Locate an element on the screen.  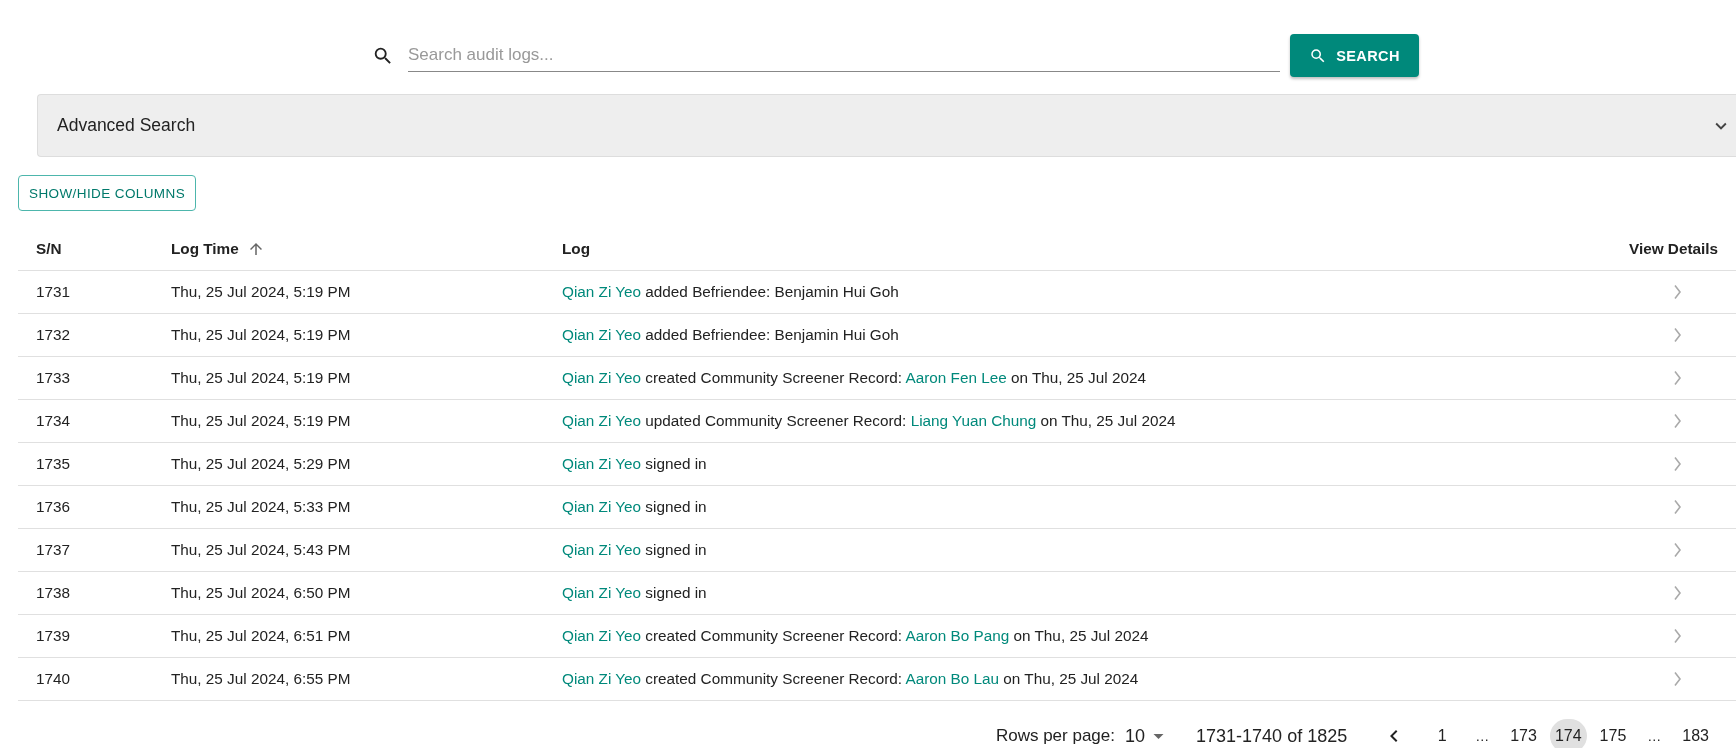
page-button: 173 is located at coordinates (1523, 733).